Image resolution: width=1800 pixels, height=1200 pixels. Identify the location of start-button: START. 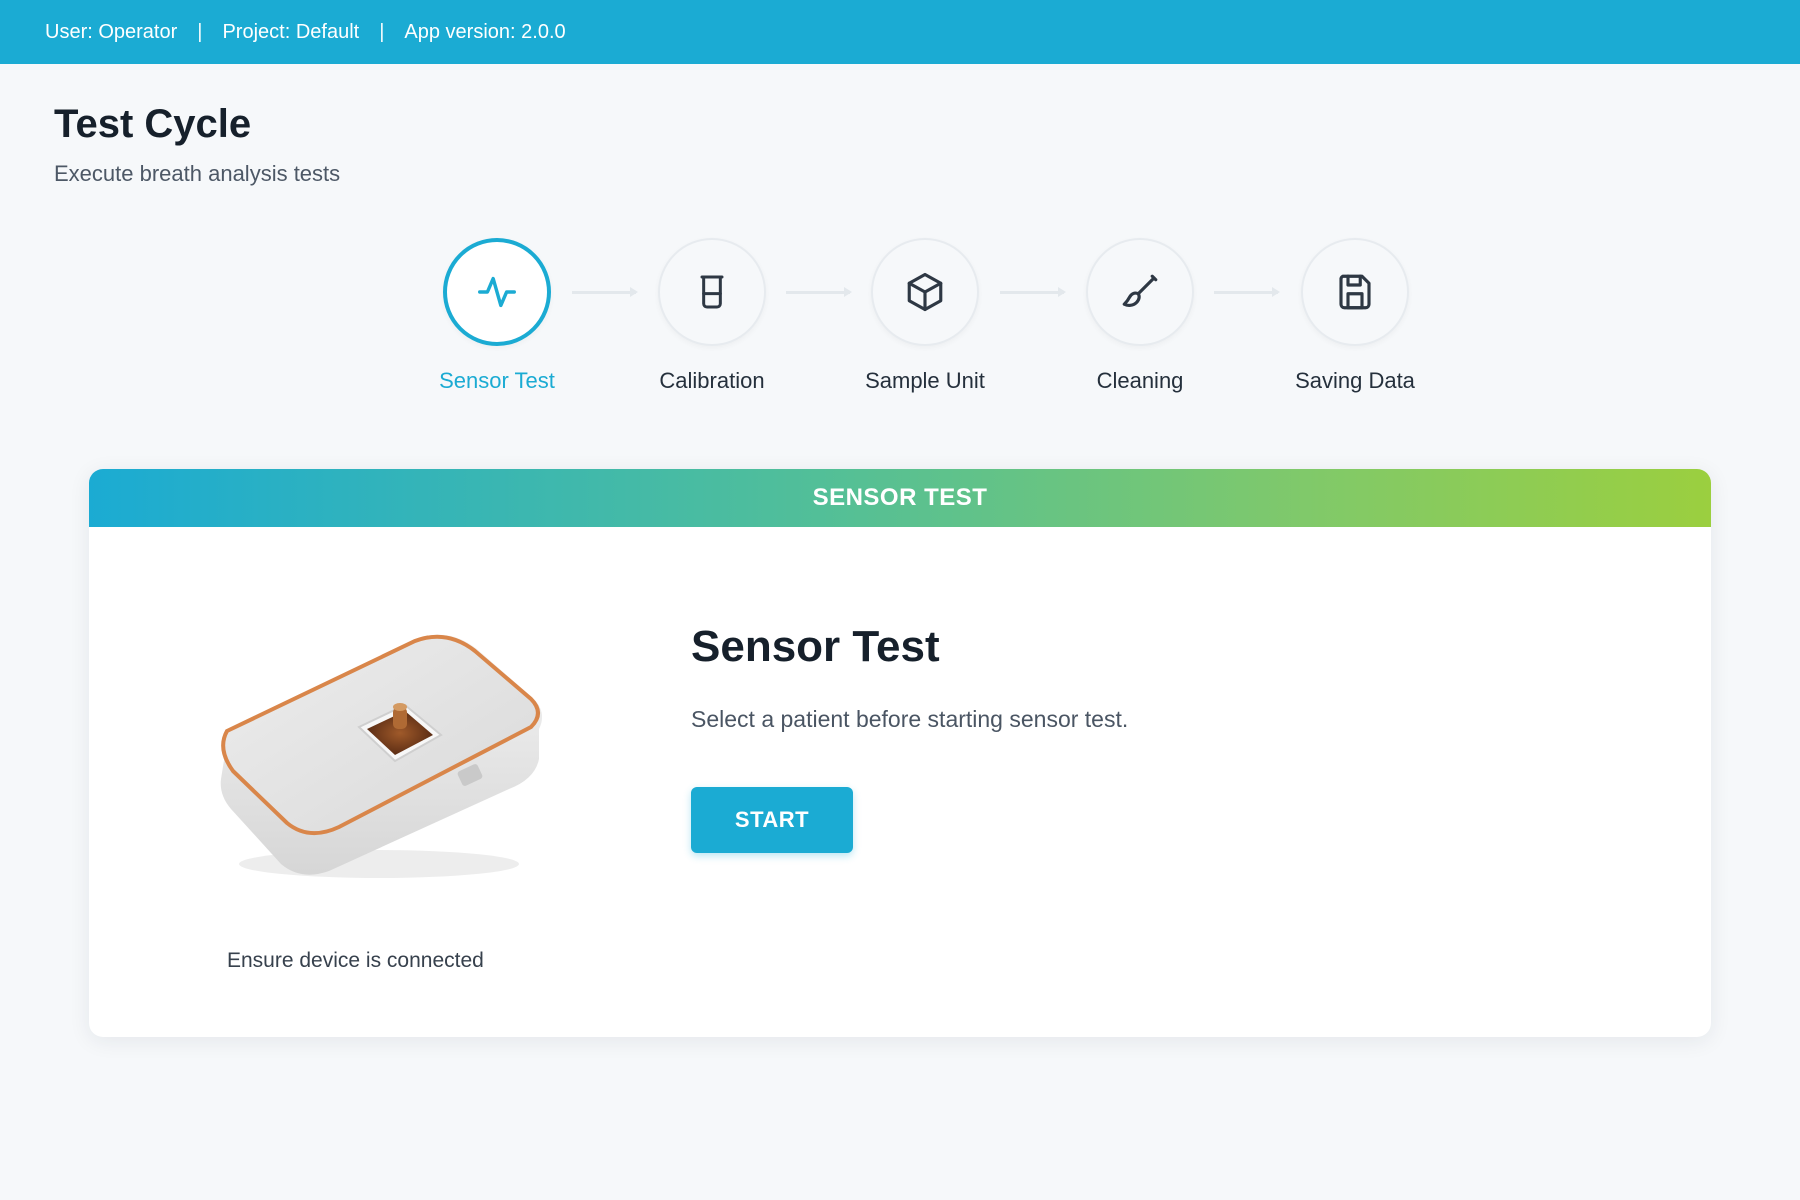
(772, 820).